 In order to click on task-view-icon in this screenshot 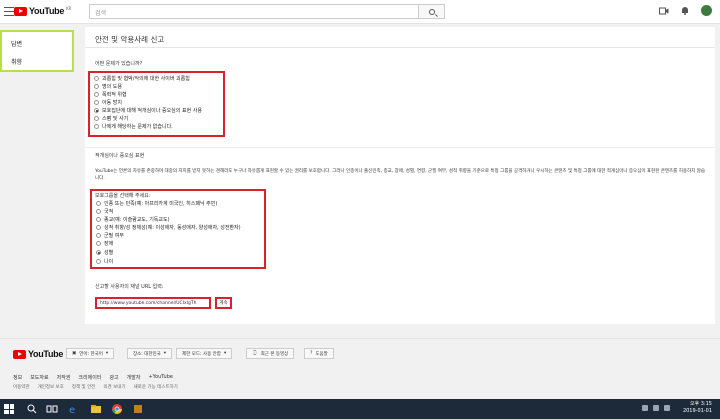, I will do `click(52, 409)`.